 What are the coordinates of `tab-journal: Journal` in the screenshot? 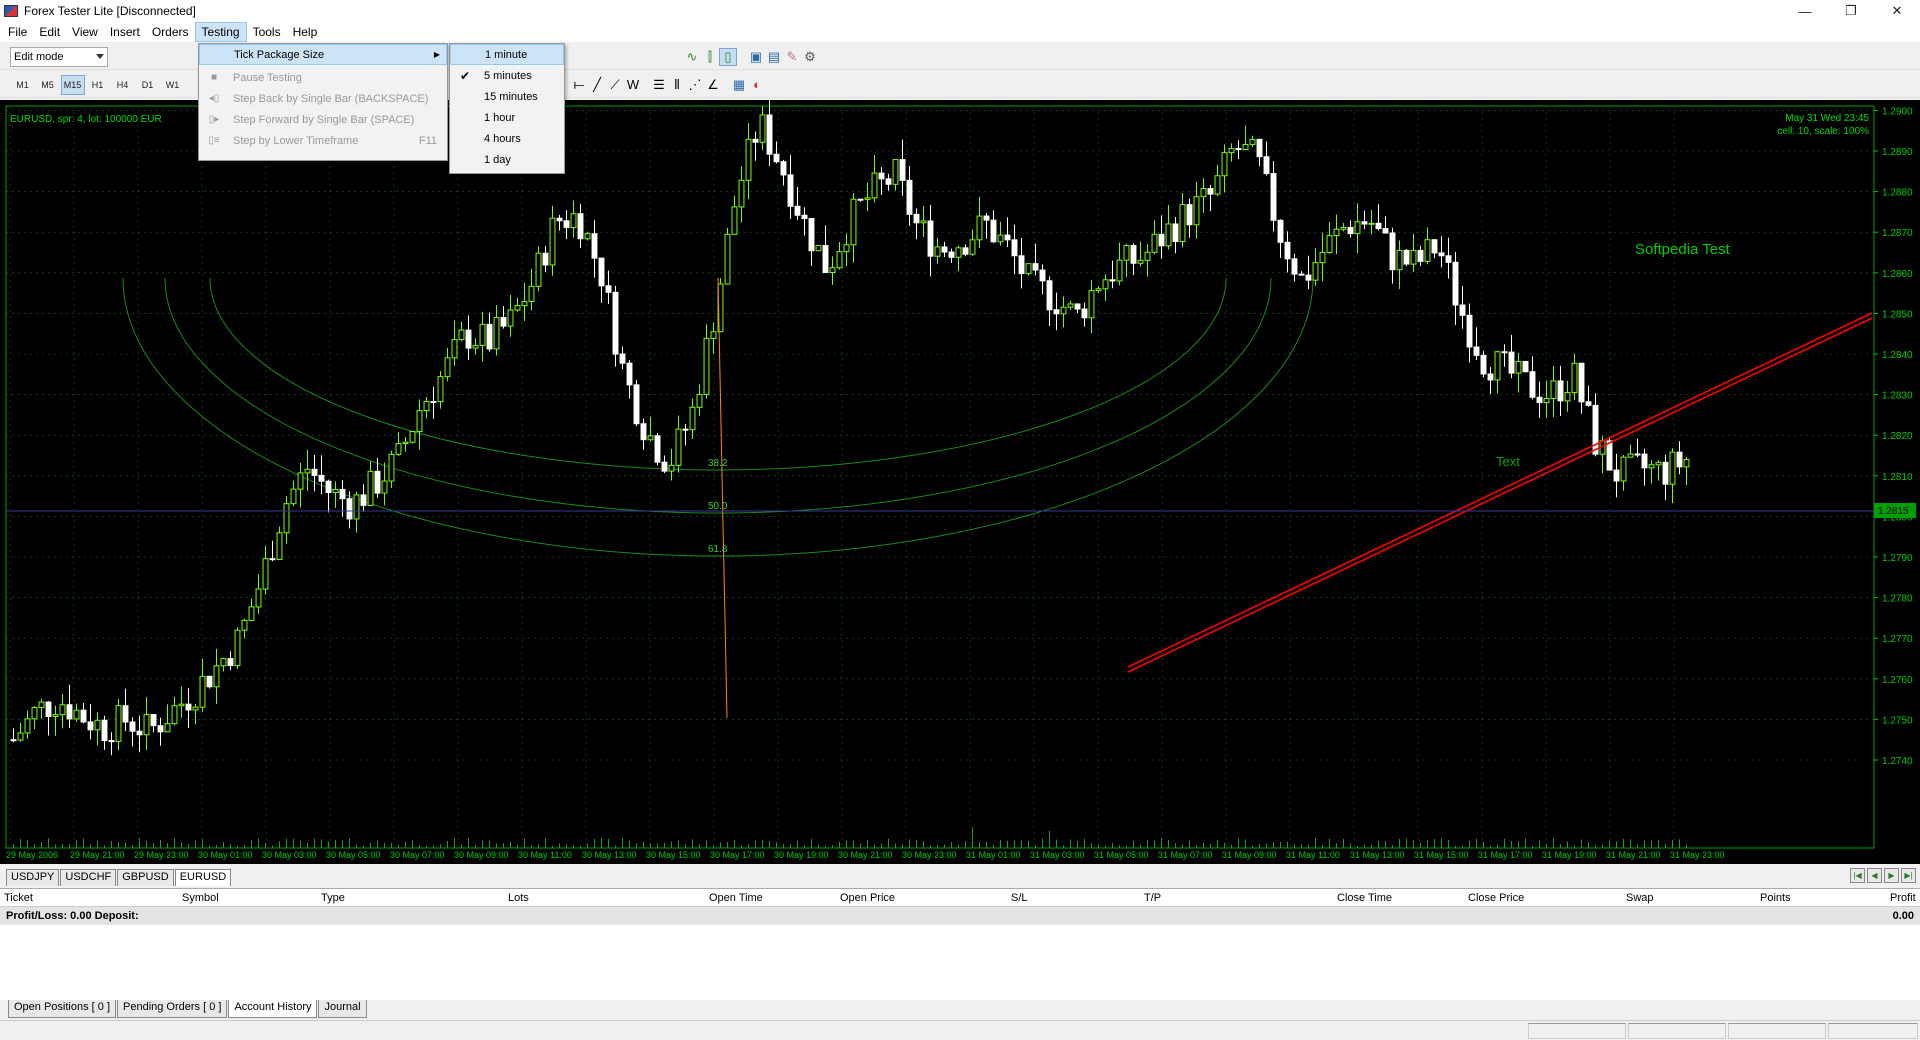 It's located at (342, 1009).